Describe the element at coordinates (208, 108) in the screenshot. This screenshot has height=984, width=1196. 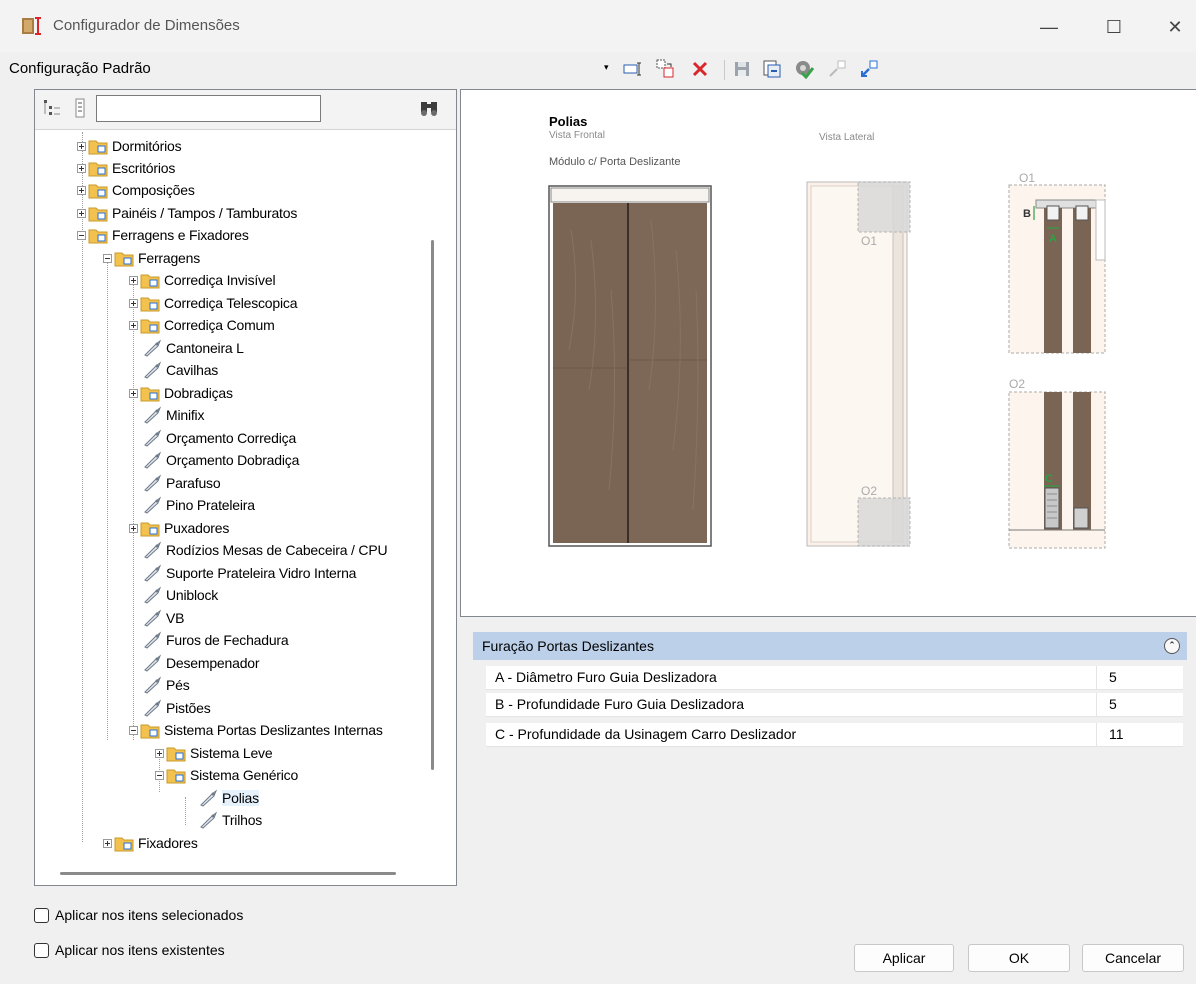
I see `tree-search-input` at that location.